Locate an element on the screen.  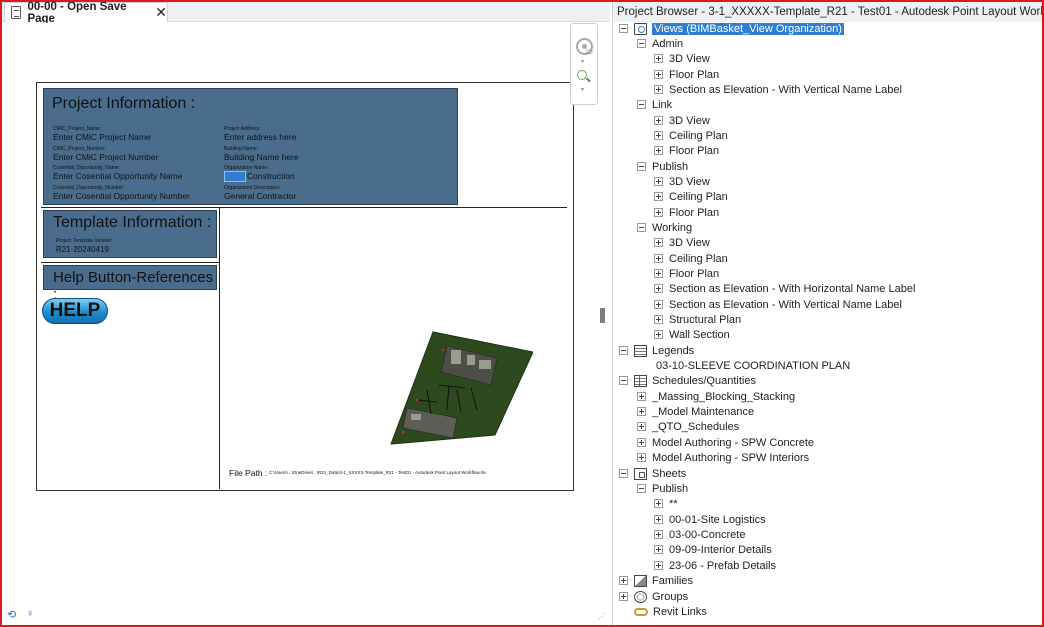
tree-node-groups: Groups is located at coordinates (653, 596).